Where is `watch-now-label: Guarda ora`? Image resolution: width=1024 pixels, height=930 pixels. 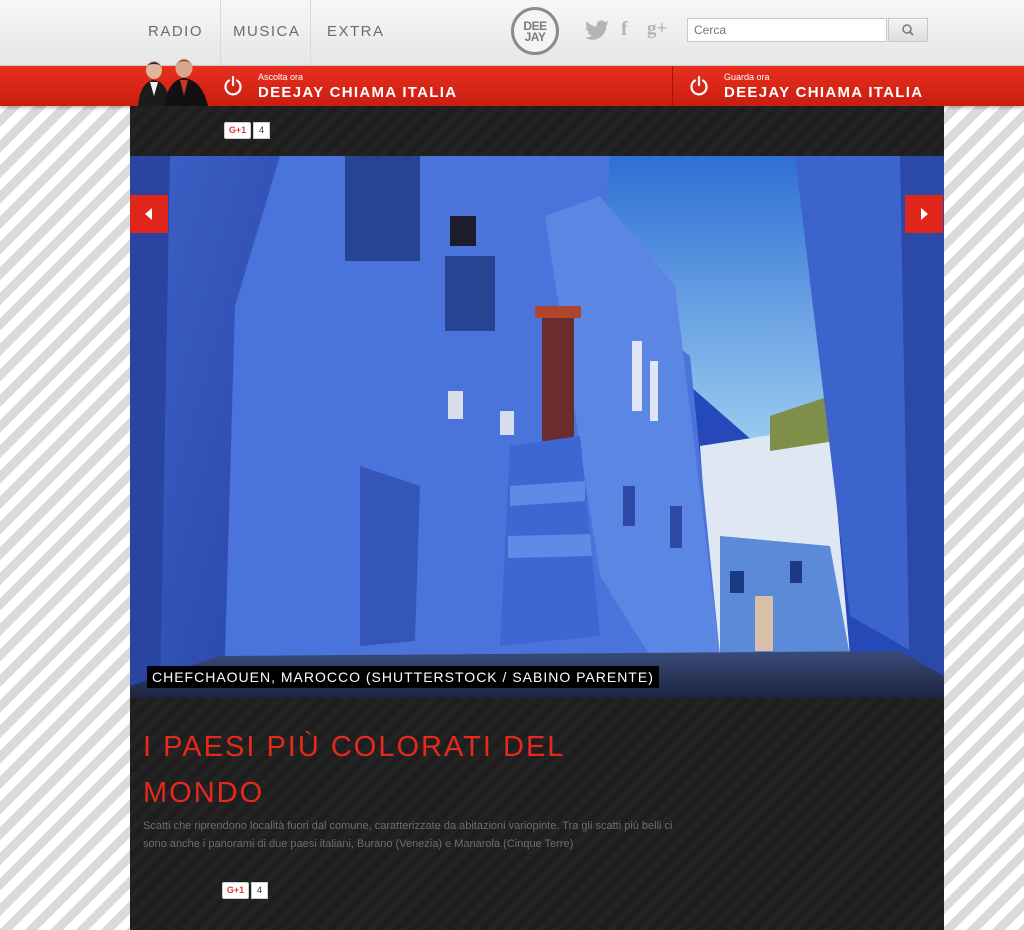 watch-now-label: Guarda ora is located at coordinates (747, 77).